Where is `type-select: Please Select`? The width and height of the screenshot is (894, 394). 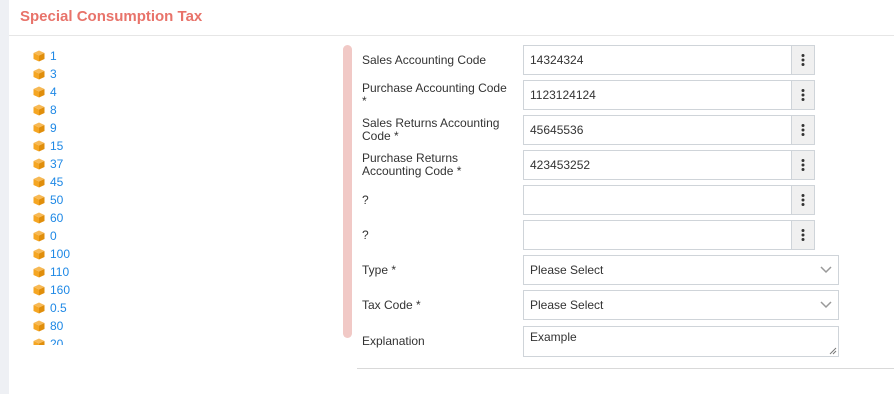
type-select: Please Select is located at coordinates (681, 270).